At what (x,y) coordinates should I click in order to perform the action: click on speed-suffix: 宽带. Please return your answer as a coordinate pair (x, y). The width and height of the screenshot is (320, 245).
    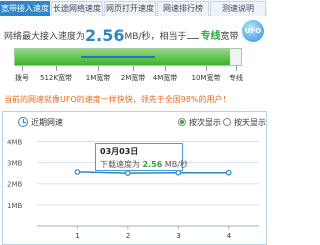
    Looking at the image, I should click on (229, 37).